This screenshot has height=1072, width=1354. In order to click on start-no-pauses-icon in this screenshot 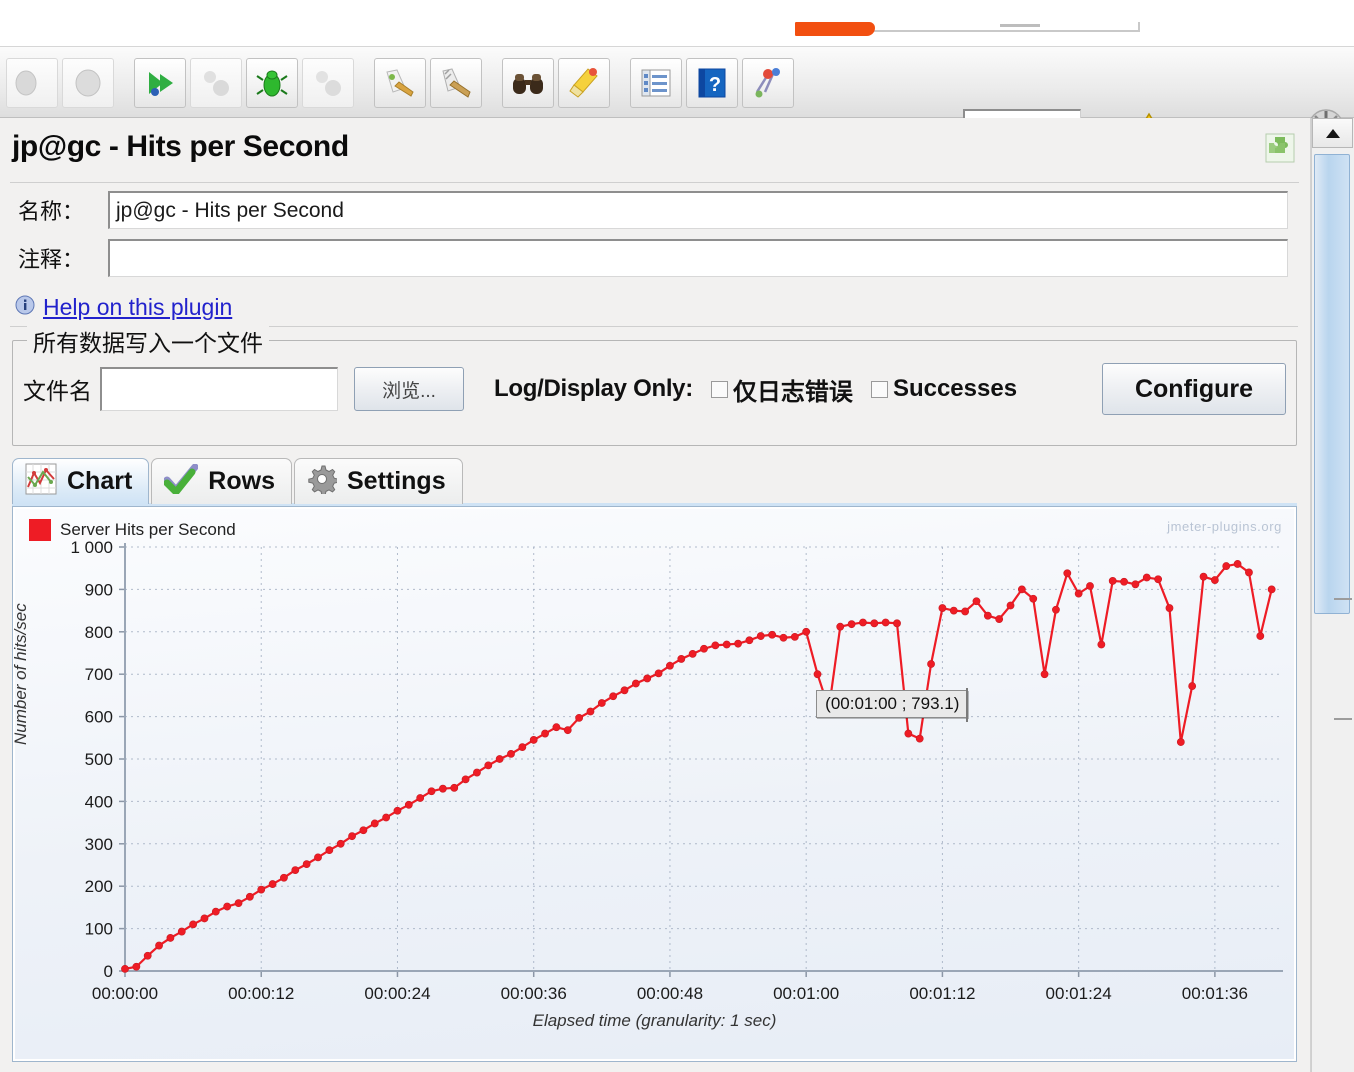, I will do `click(216, 83)`.